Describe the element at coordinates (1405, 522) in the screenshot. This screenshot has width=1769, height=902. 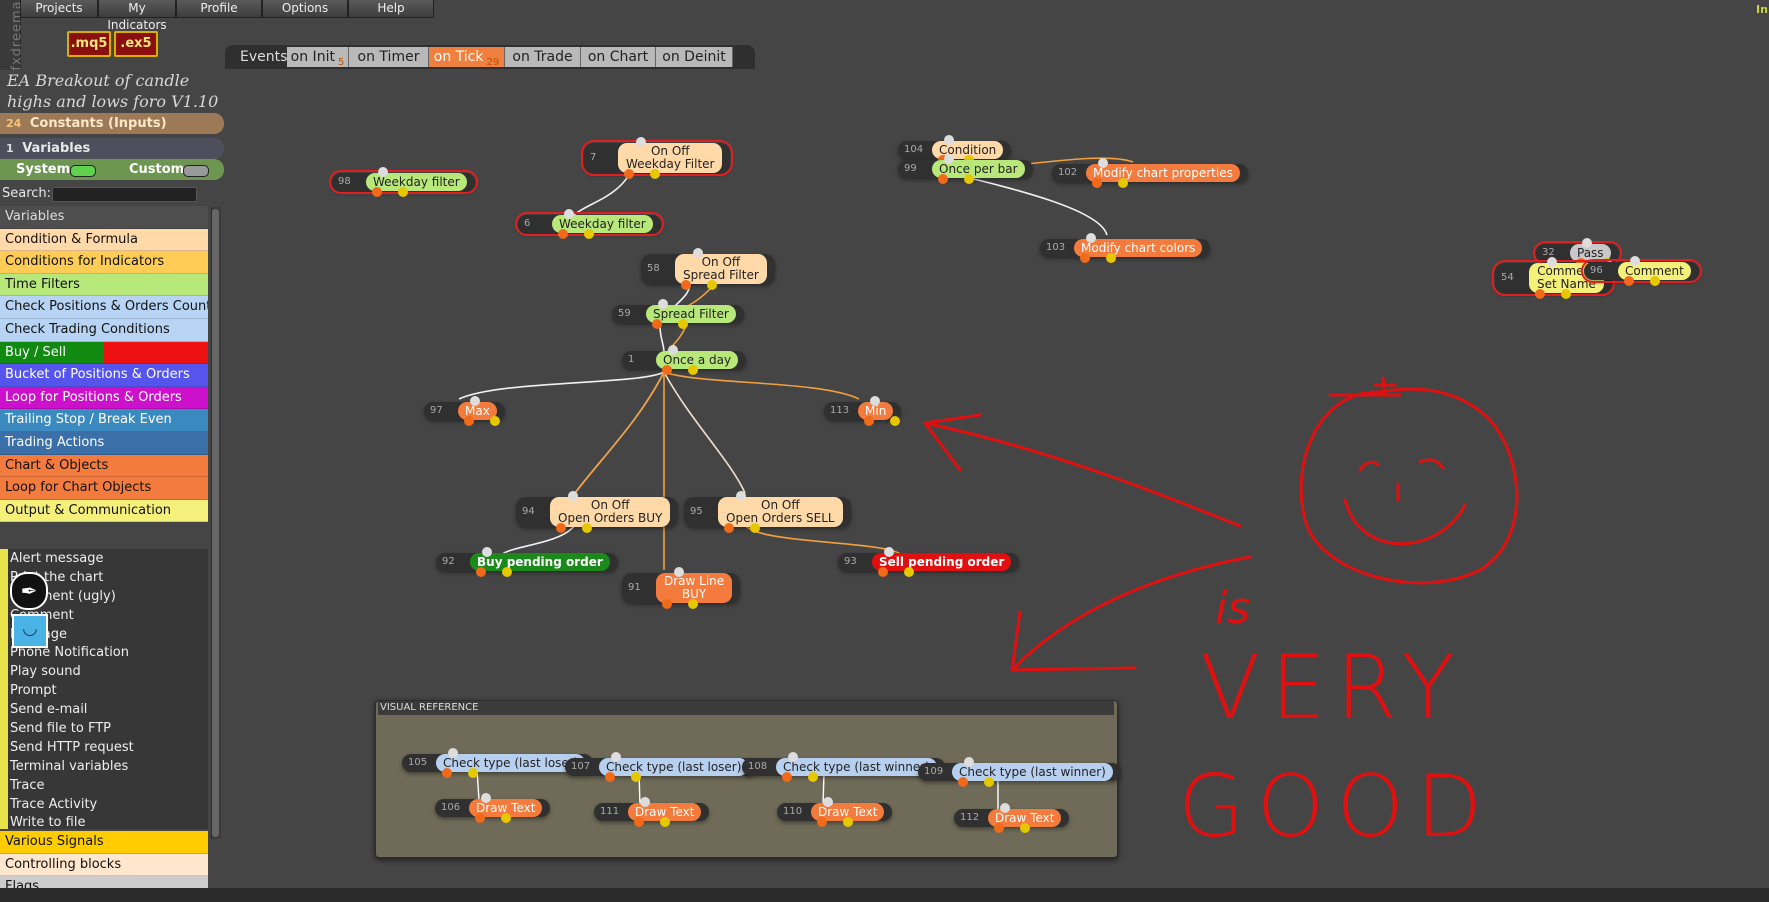
I see `smiley-mouth` at that location.